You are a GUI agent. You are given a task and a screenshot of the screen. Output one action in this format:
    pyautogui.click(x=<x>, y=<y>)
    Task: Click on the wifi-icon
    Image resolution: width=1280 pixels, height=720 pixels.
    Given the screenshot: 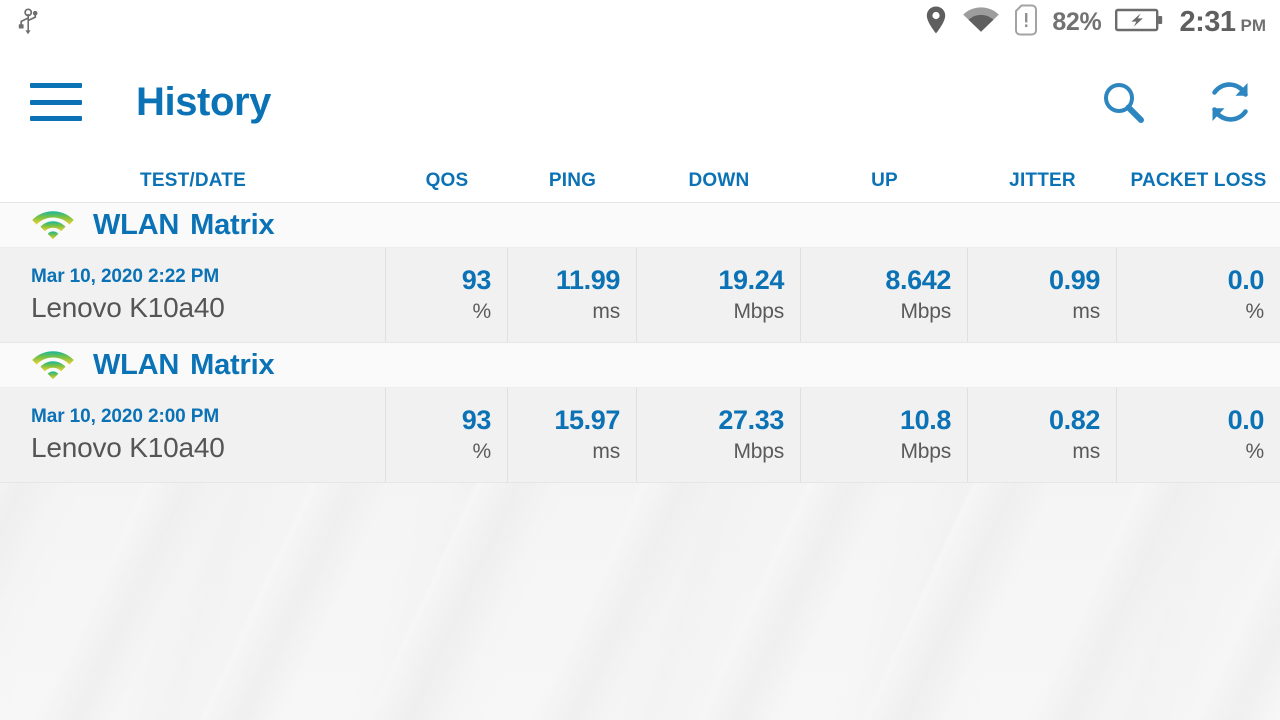 What is the action you would take?
    pyautogui.click(x=981, y=22)
    